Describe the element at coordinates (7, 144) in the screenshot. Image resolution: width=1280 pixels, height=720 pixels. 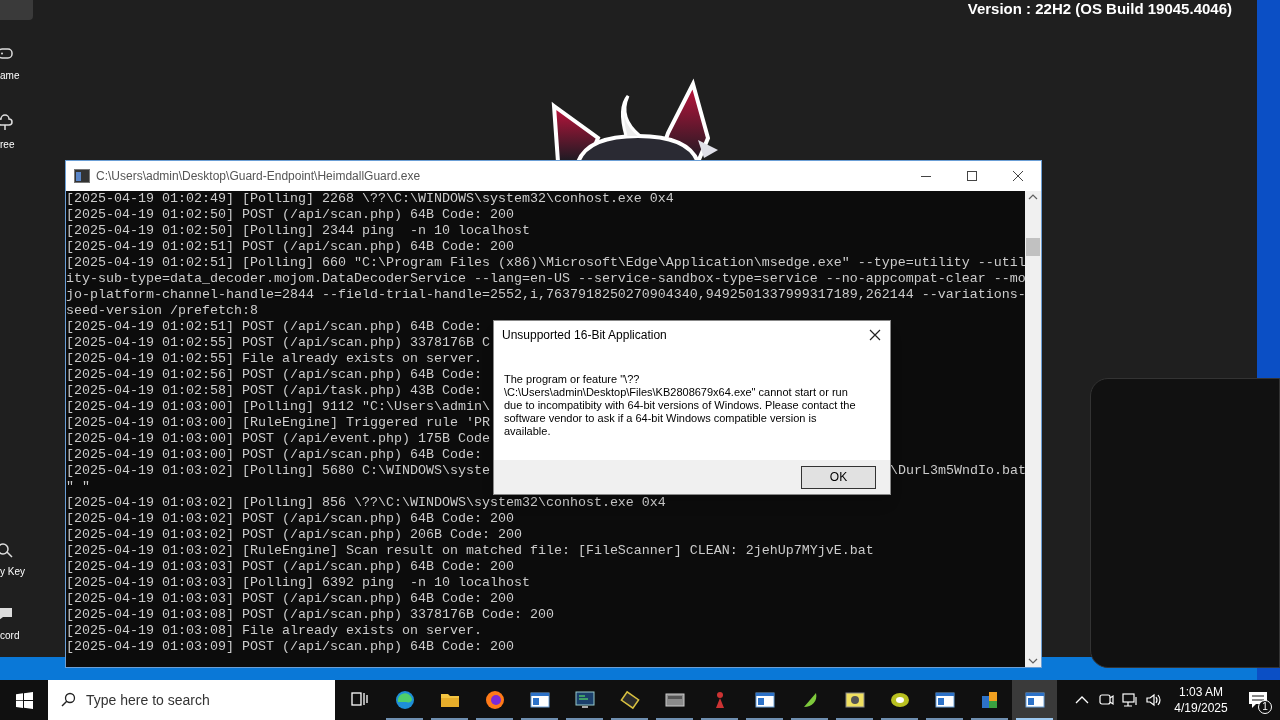
I see `shortcut-label: ree` at that location.